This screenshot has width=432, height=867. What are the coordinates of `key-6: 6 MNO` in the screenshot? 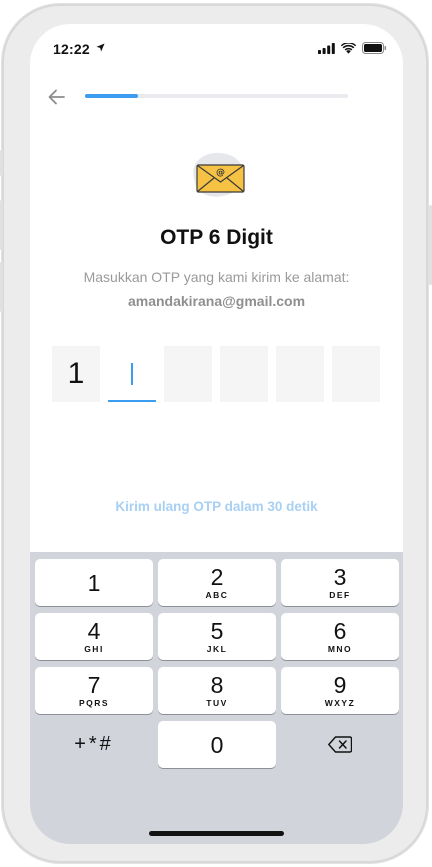 It's located at (340, 636).